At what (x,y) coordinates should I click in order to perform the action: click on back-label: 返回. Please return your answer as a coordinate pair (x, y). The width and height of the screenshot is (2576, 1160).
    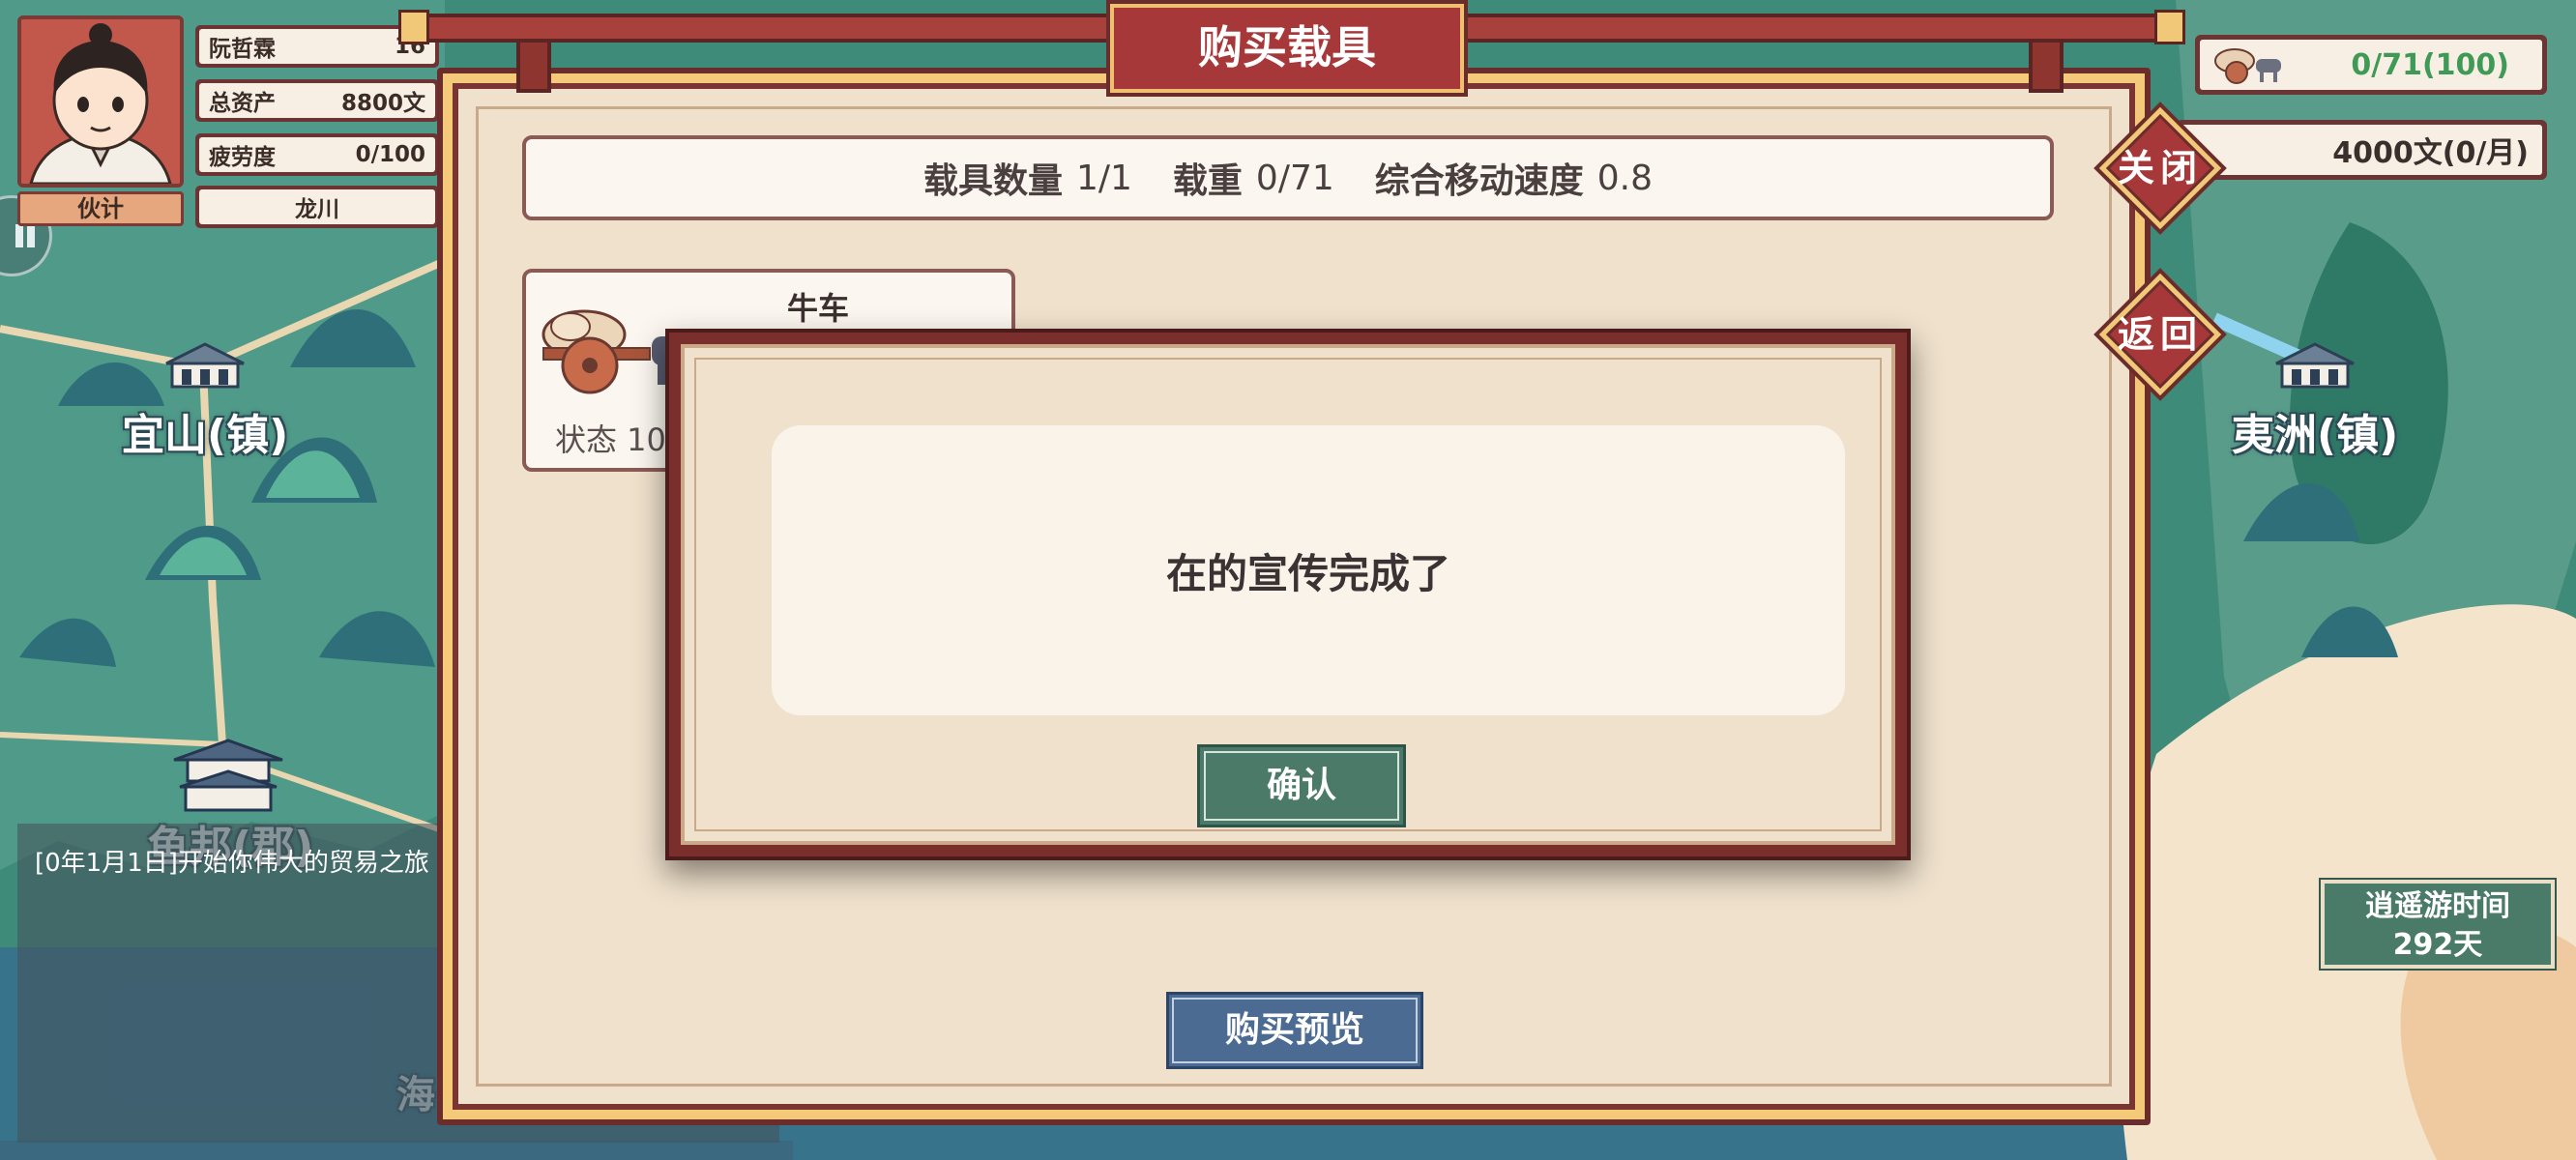
    Looking at the image, I should click on (2160, 334).